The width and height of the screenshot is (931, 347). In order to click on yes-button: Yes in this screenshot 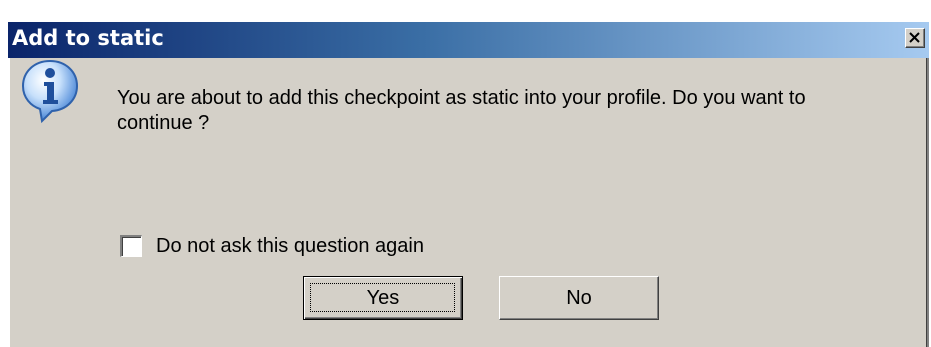, I will do `click(383, 298)`.